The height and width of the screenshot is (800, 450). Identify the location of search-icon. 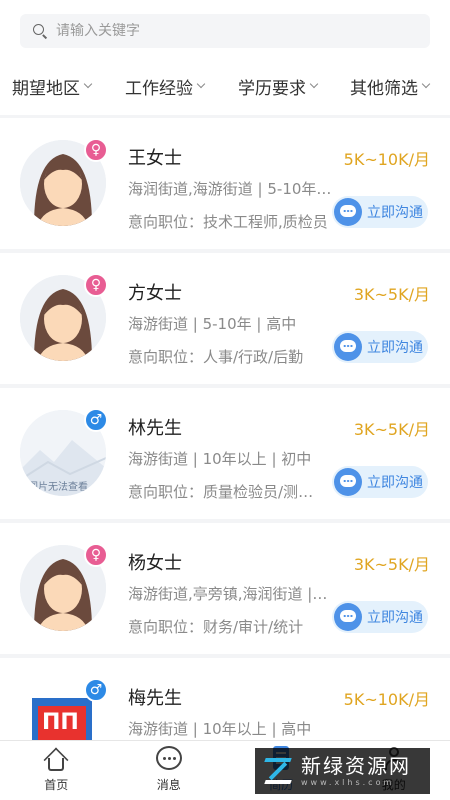
(40, 31).